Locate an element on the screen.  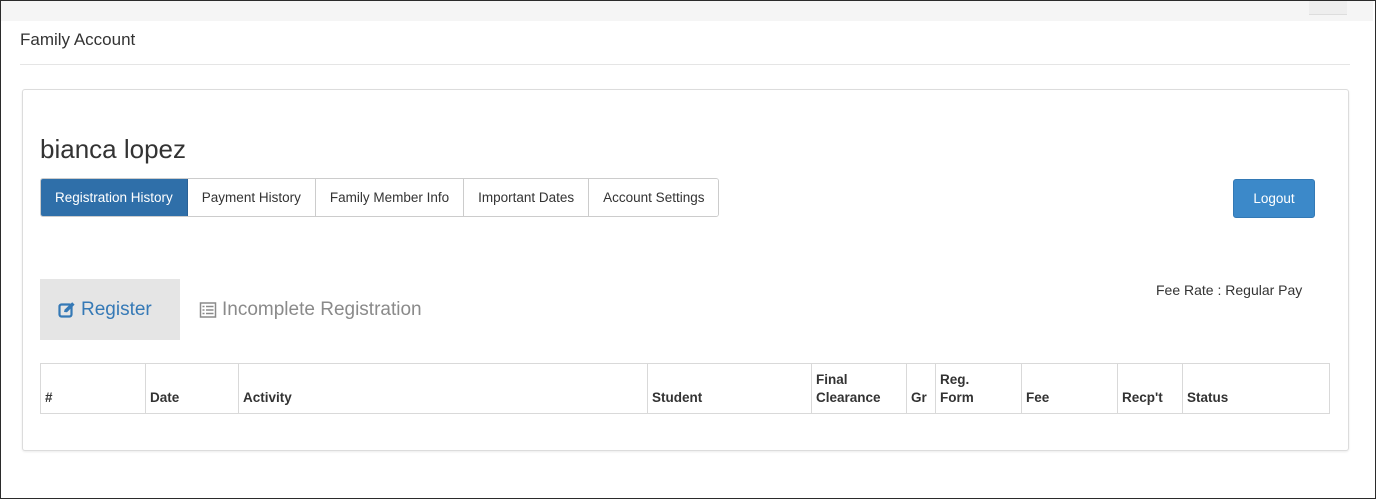
heading-divider is located at coordinates (685, 64).